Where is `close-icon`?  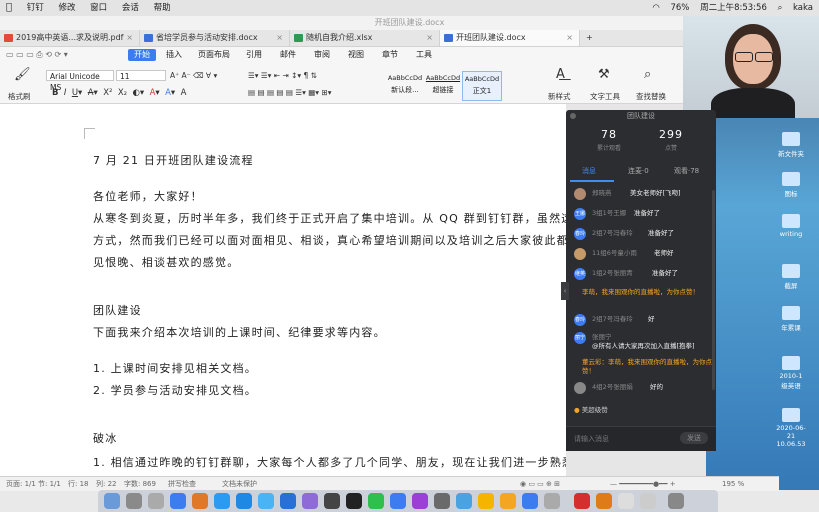 close-icon is located at coordinates (573, 116).